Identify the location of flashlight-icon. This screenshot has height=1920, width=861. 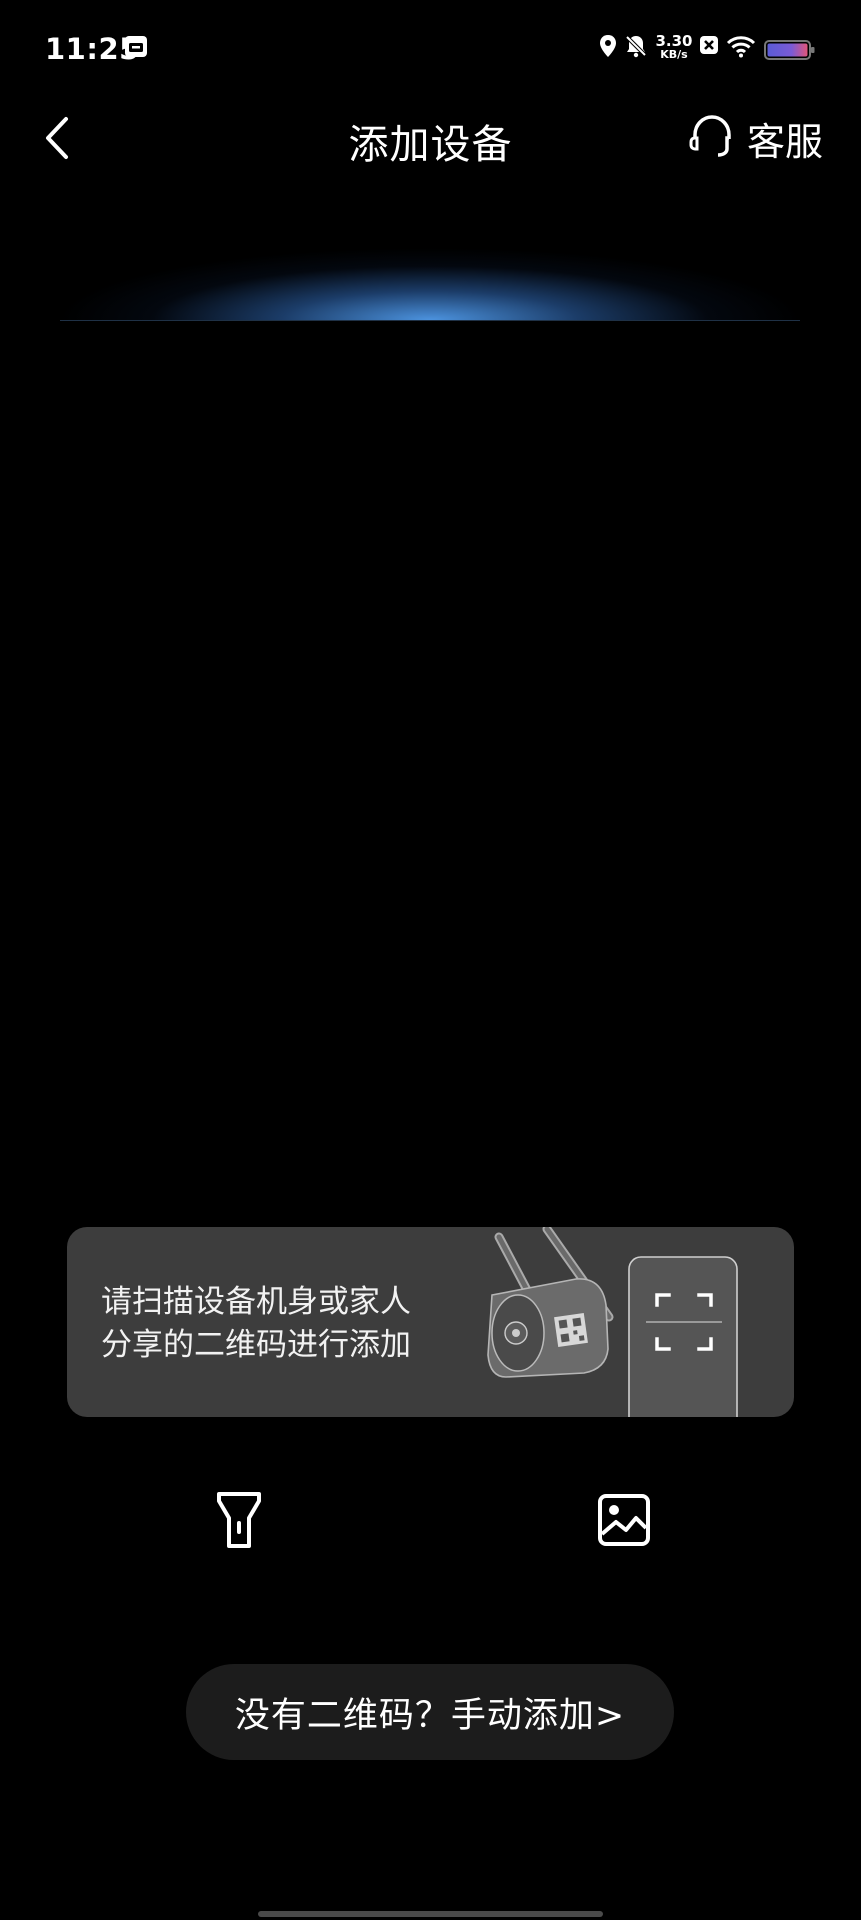
(239, 1520).